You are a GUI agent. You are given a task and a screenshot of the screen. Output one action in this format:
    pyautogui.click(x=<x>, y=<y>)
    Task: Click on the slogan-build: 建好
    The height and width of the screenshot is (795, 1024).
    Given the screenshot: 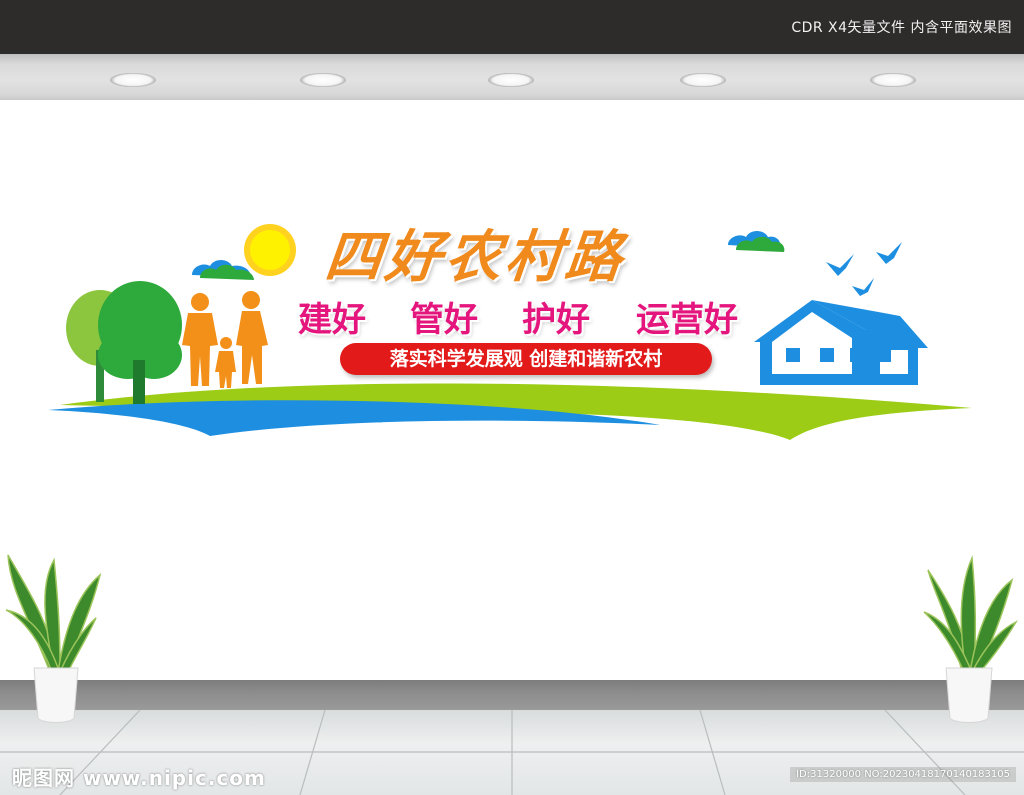 What is the action you would take?
    pyautogui.click(x=332, y=320)
    